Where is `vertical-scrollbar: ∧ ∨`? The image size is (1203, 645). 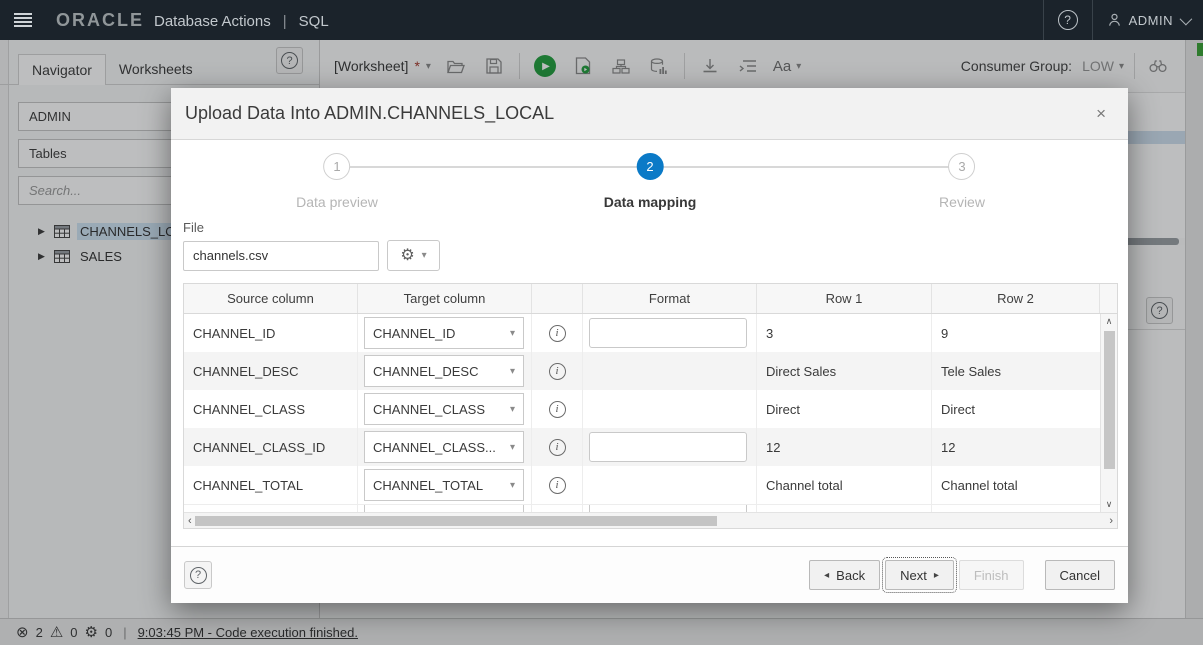 vertical-scrollbar: ∧ ∨ is located at coordinates (1108, 413).